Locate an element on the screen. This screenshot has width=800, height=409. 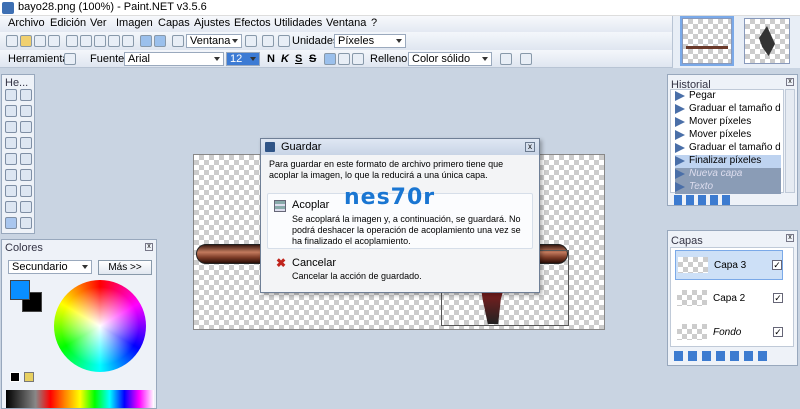
more-colors-button: Más >> is located at coordinates (125, 267).